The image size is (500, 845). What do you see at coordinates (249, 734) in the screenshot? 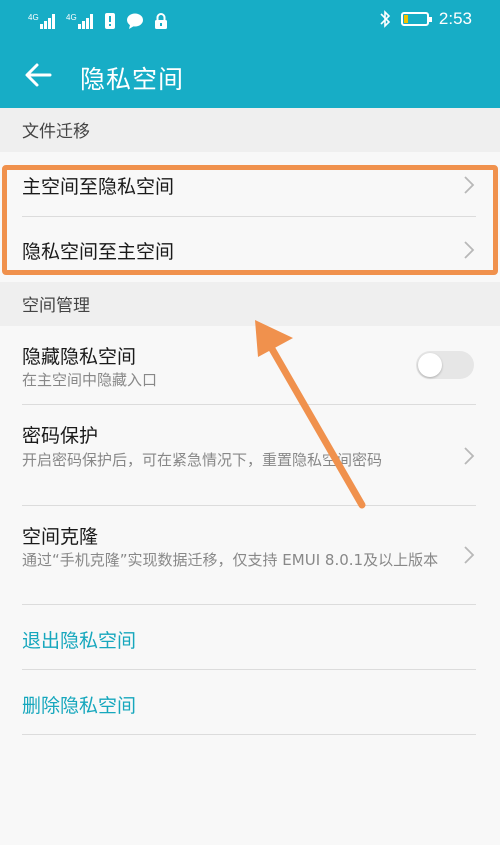
I see `divider` at bounding box center [249, 734].